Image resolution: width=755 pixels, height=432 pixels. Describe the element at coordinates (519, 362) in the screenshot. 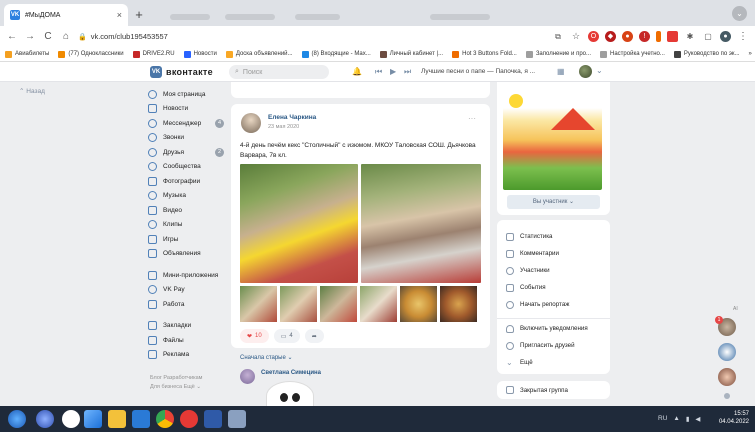

I see `menu-more: ⌄ Ещё` at that location.